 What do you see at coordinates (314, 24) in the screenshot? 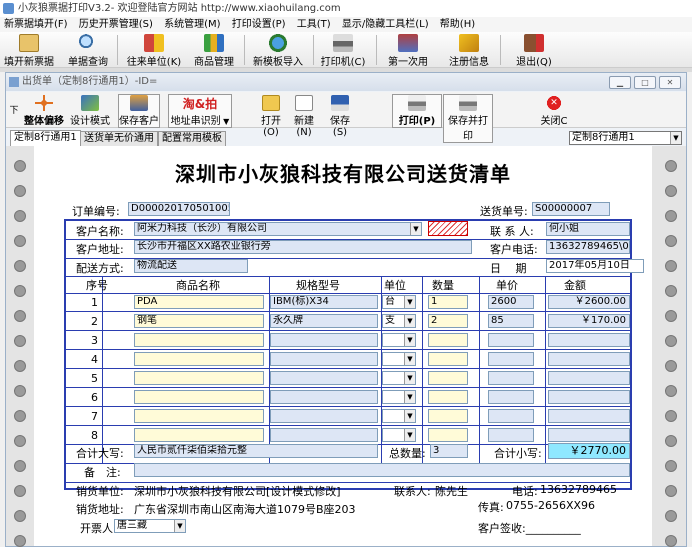
I see `menu-tools: 工具(T)` at bounding box center [314, 24].